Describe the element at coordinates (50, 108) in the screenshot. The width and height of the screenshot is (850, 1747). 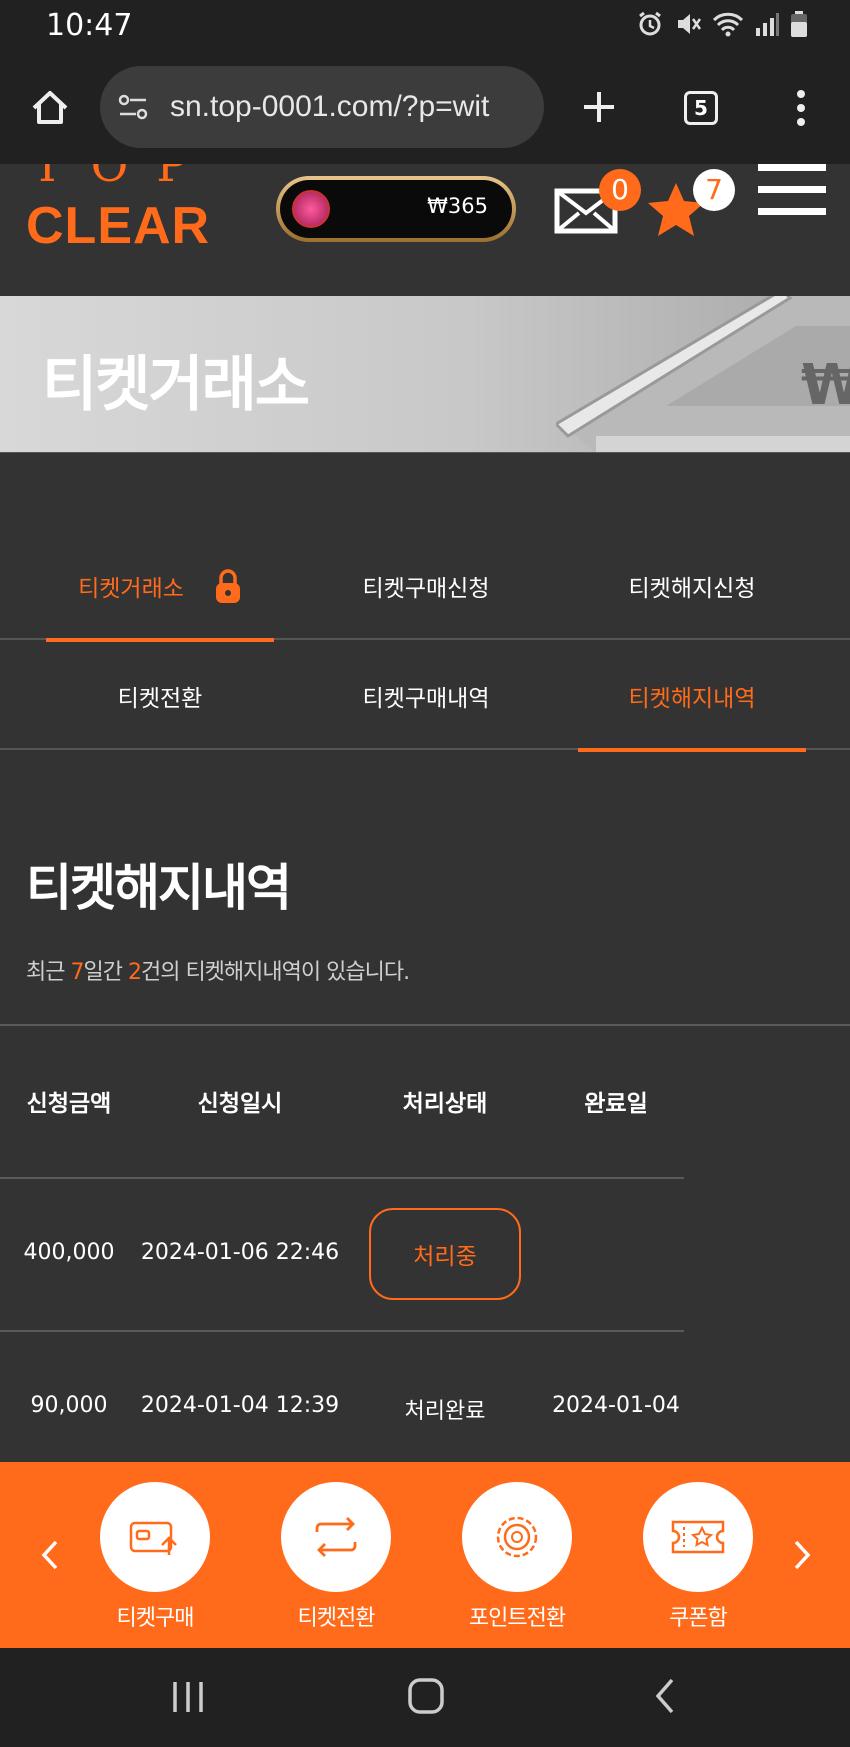
I see `home-icon` at that location.